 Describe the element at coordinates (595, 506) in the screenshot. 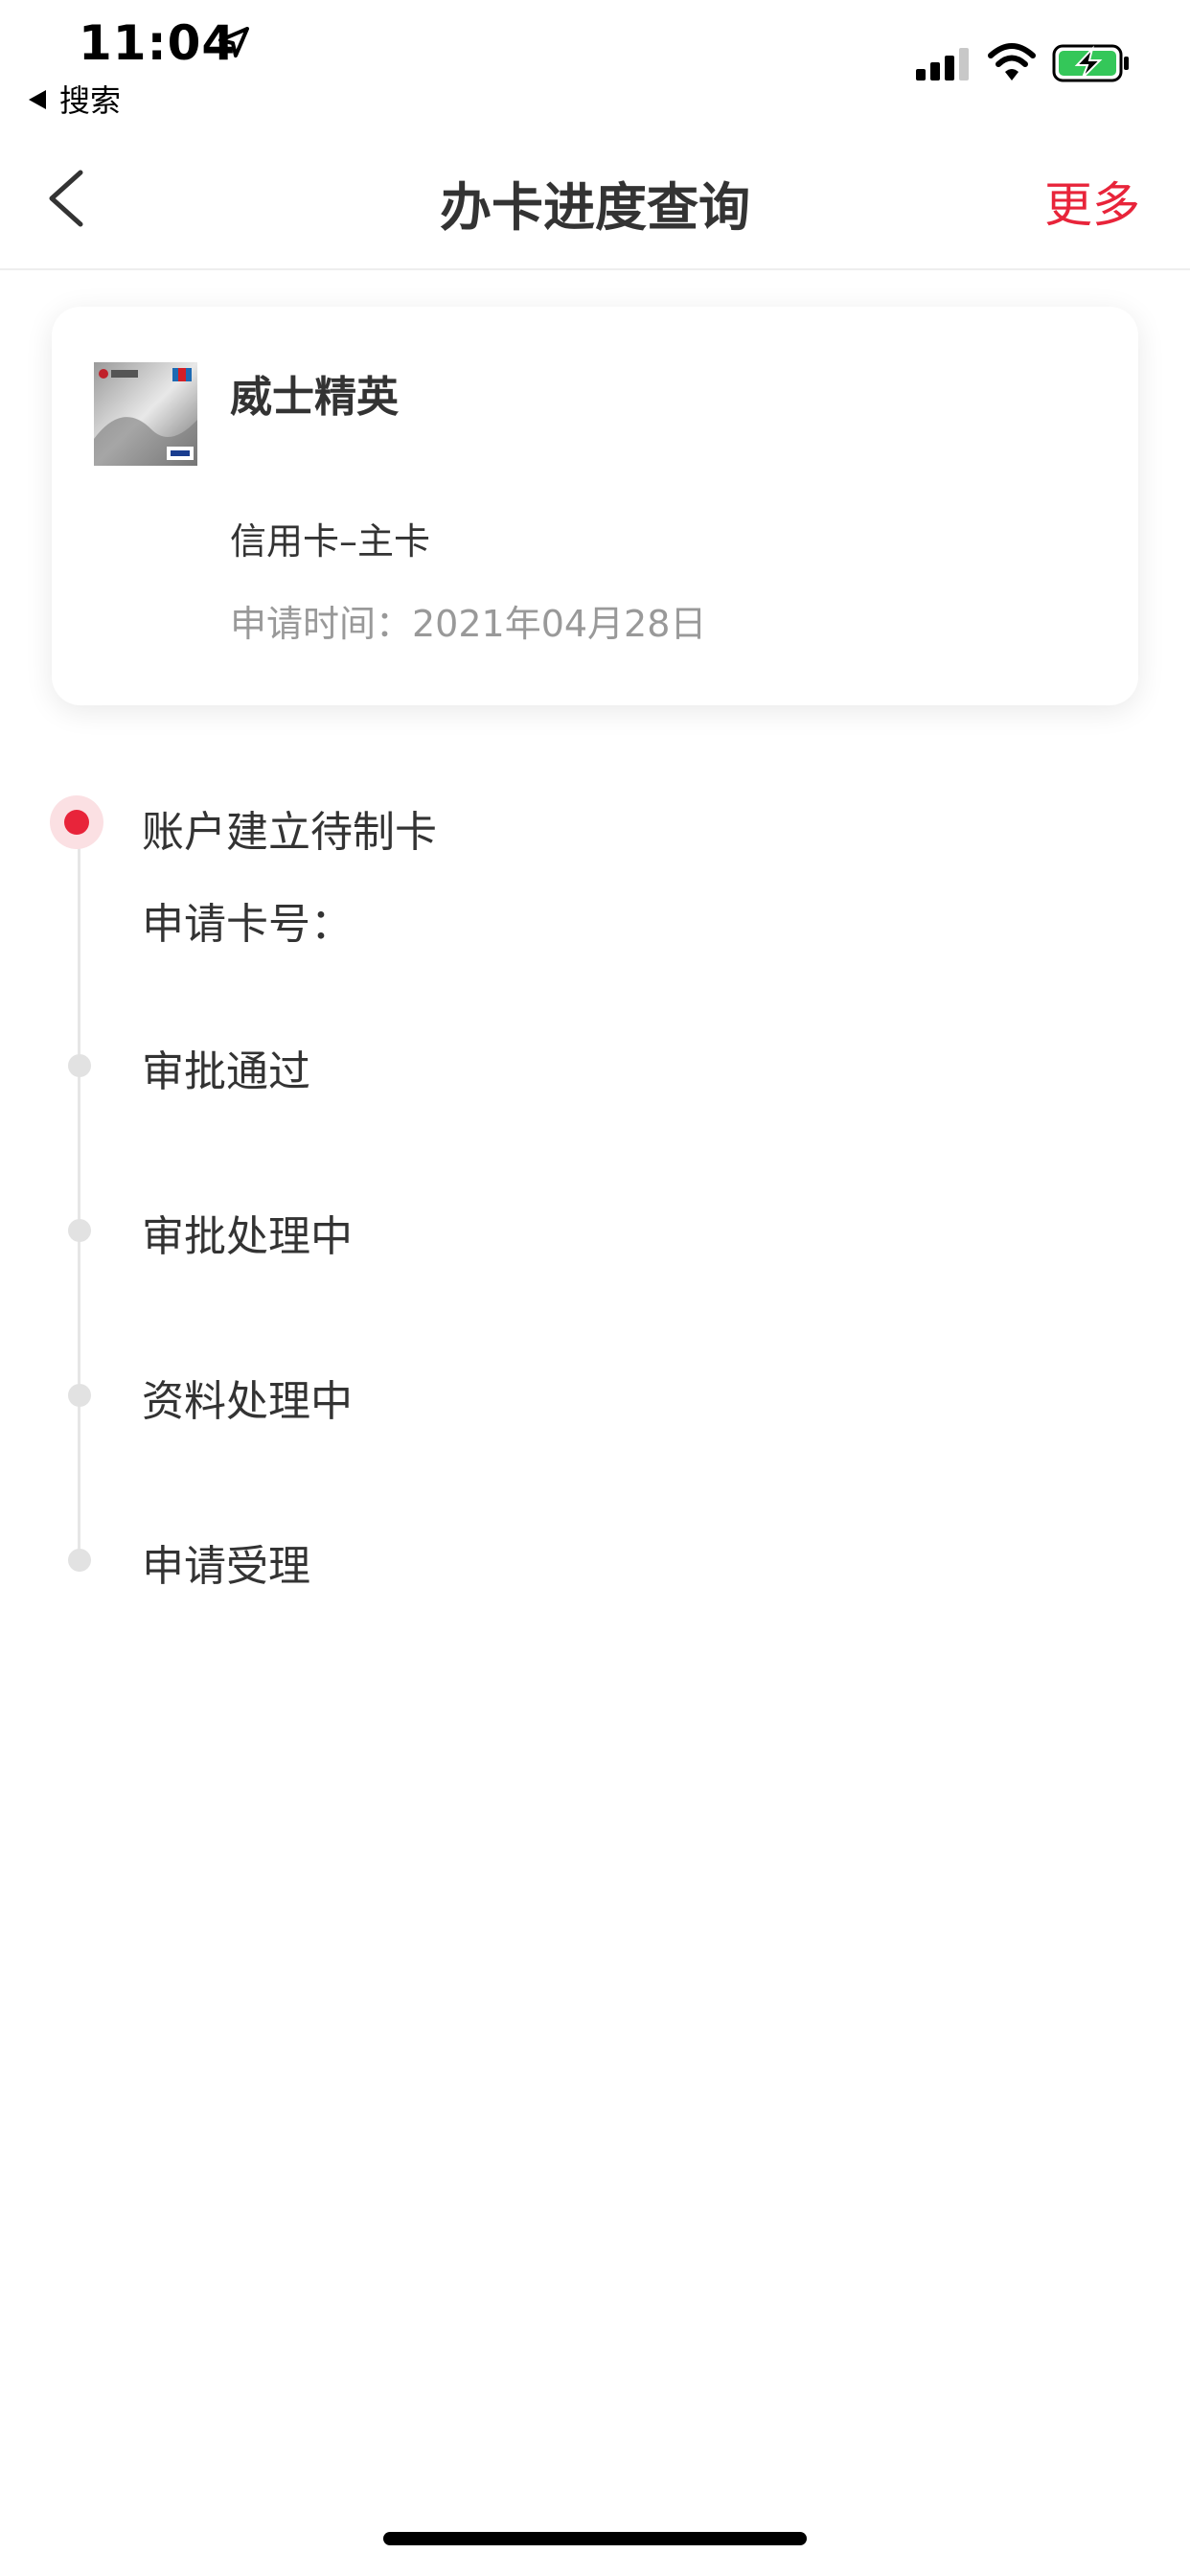

I see `card-info-panel: 威士精英 信用卡–主卡 申请时间：2021年04月28日` at that location.